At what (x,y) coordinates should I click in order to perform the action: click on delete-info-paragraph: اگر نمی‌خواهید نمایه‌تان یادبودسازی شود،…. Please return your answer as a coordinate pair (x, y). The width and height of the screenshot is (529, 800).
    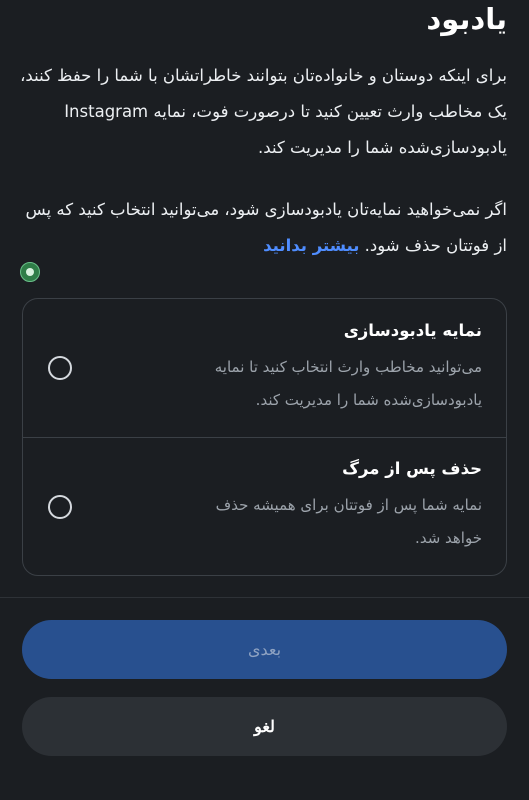
    Looking at the image, I should click on (263, 228).